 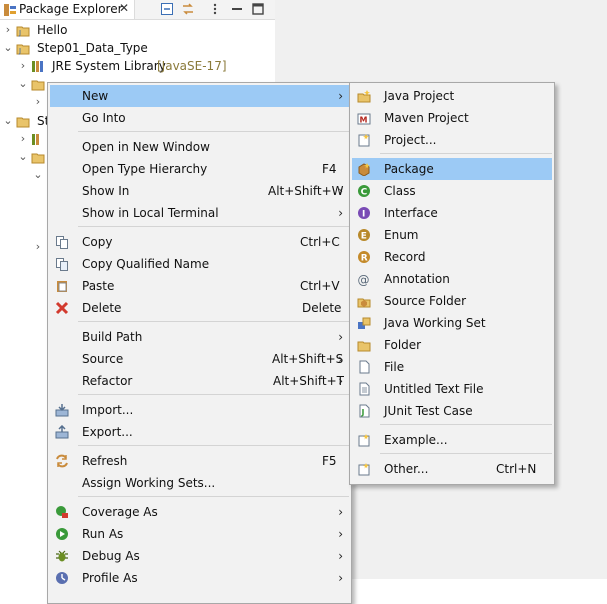 What do you see at coordinates (199, 191) in the screenshot?
I see `menu-item-show-in: Show In Alt+Shift+W ›` at bounding box center [199, 191].